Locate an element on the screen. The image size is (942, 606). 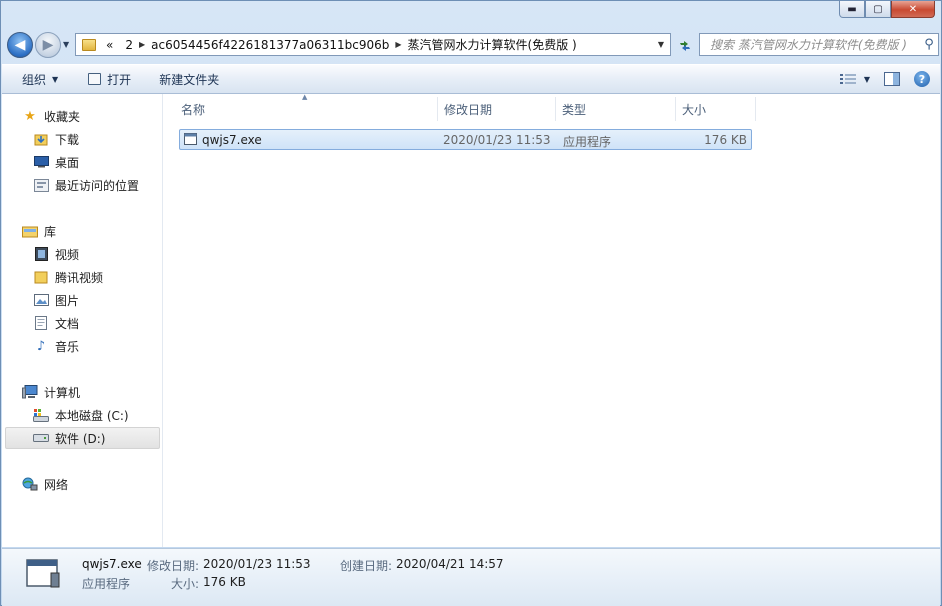
recent-places-icon is located at coordinates (41, 185).